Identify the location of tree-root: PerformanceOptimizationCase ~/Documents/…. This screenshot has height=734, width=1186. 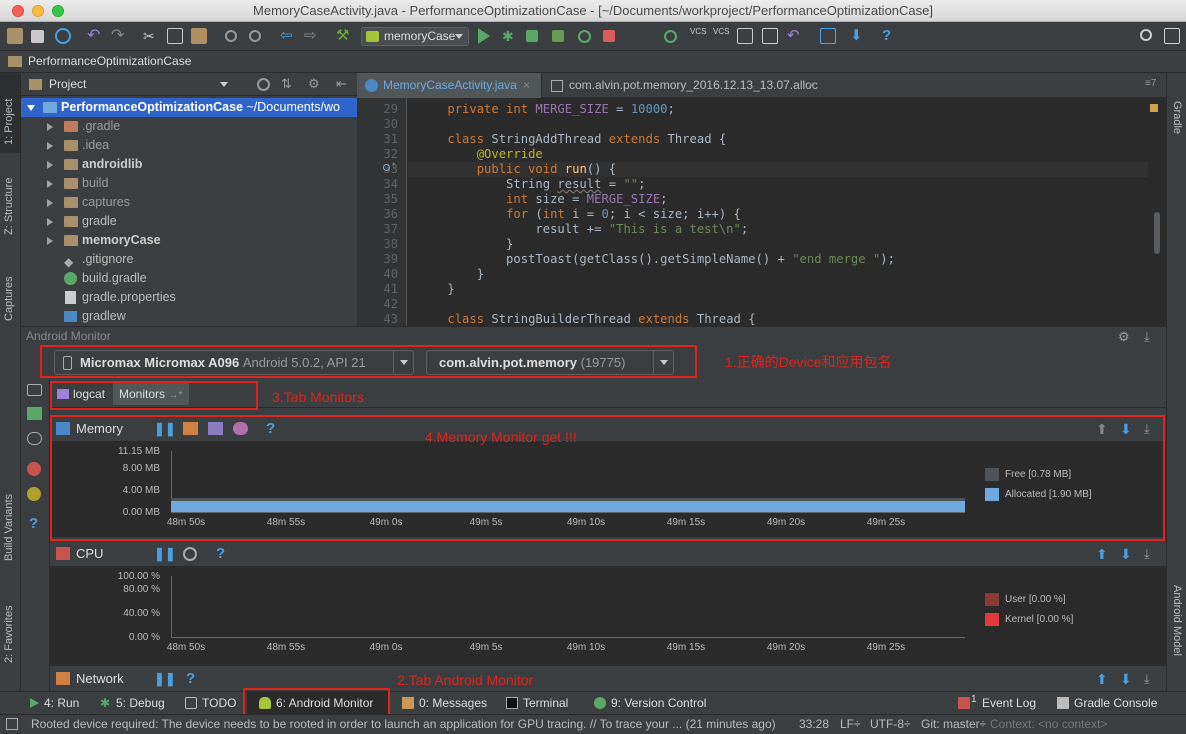
(189, 107).